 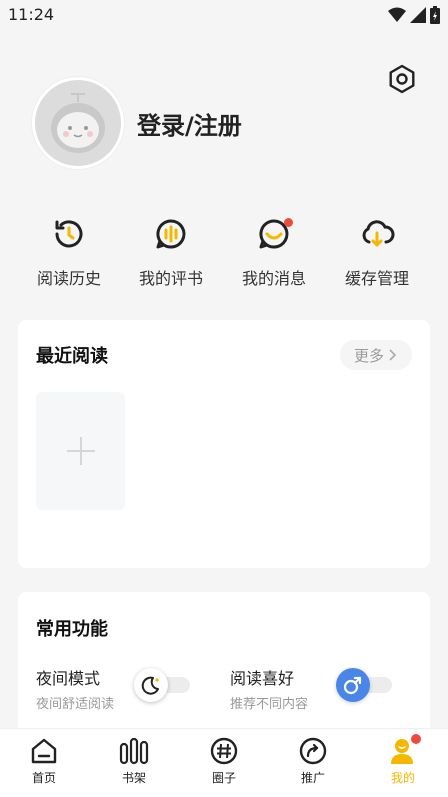 I want to click on moon-icon, so click(x=150, y=685).